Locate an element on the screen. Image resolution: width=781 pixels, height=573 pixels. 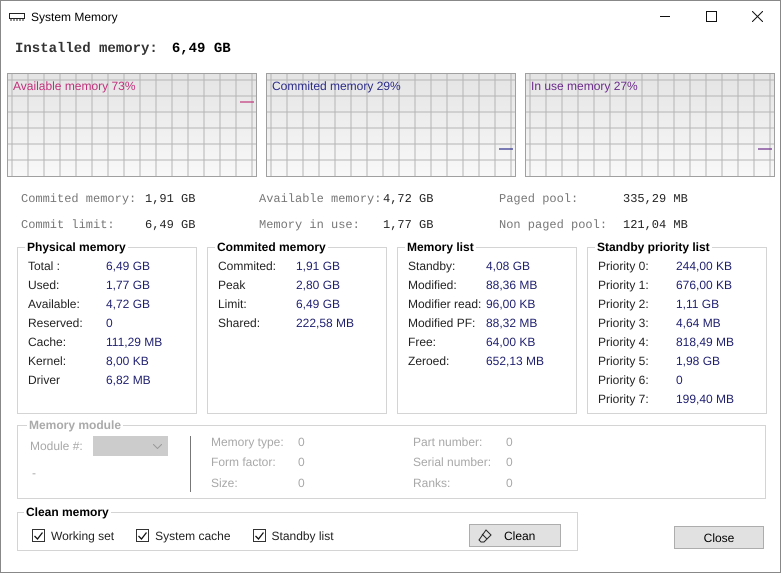
field-label: Reserved: is located at coordinates (56, 323).